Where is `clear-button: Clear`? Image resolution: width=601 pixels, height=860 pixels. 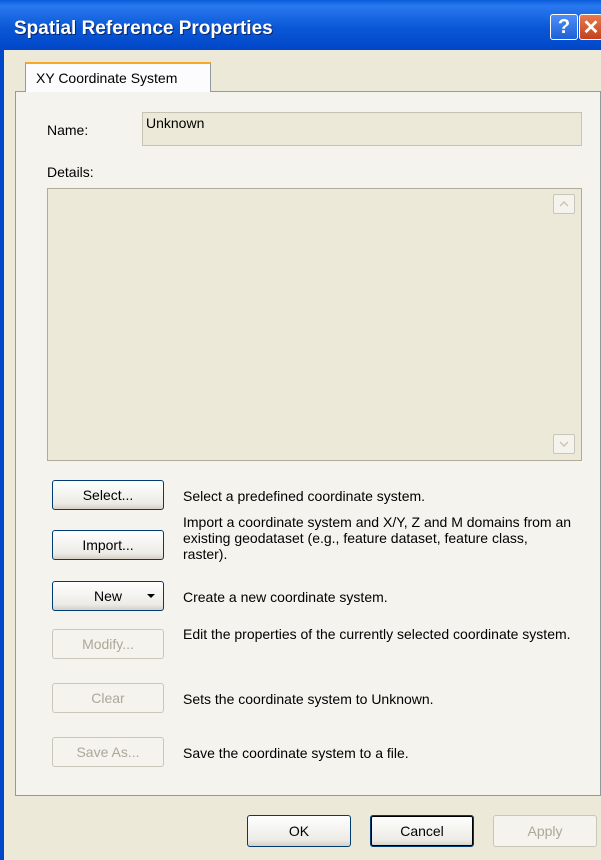 clear-button: Clear is located at coordinates (108, 698).